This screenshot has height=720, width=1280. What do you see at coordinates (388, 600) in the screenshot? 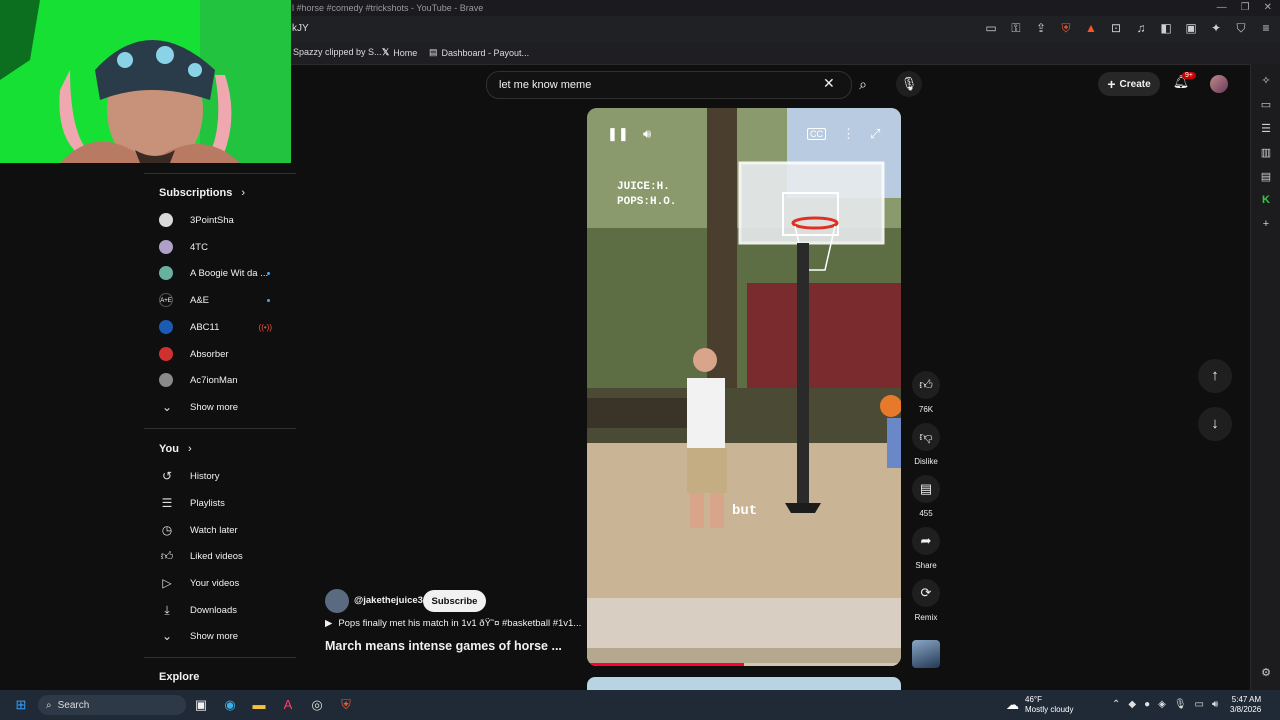
I see `channel-name: @jakethejuice3` at bounding box center [388, 600].